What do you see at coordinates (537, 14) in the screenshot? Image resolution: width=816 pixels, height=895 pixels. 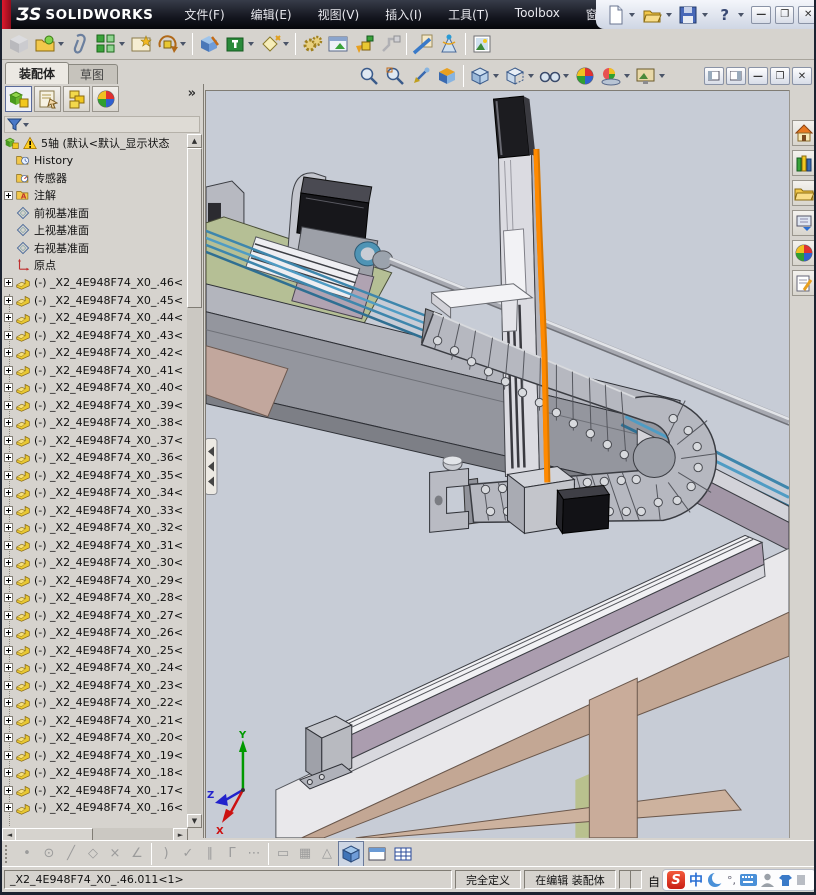 I see `menu-item: Toolbox` at bounding box center [537, 14].